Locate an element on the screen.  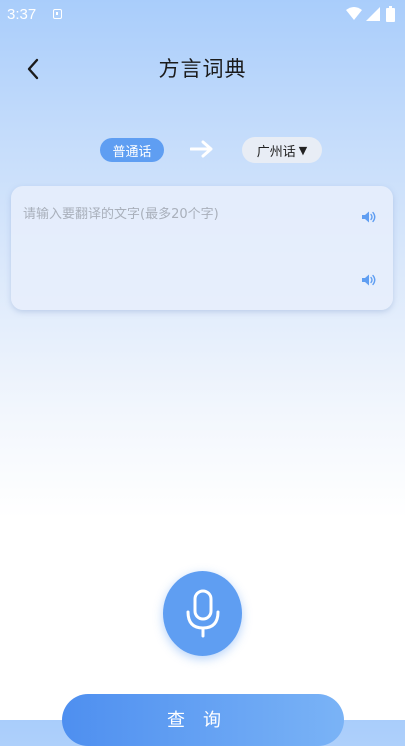
battery-icon is located at coordinates (390, 14).